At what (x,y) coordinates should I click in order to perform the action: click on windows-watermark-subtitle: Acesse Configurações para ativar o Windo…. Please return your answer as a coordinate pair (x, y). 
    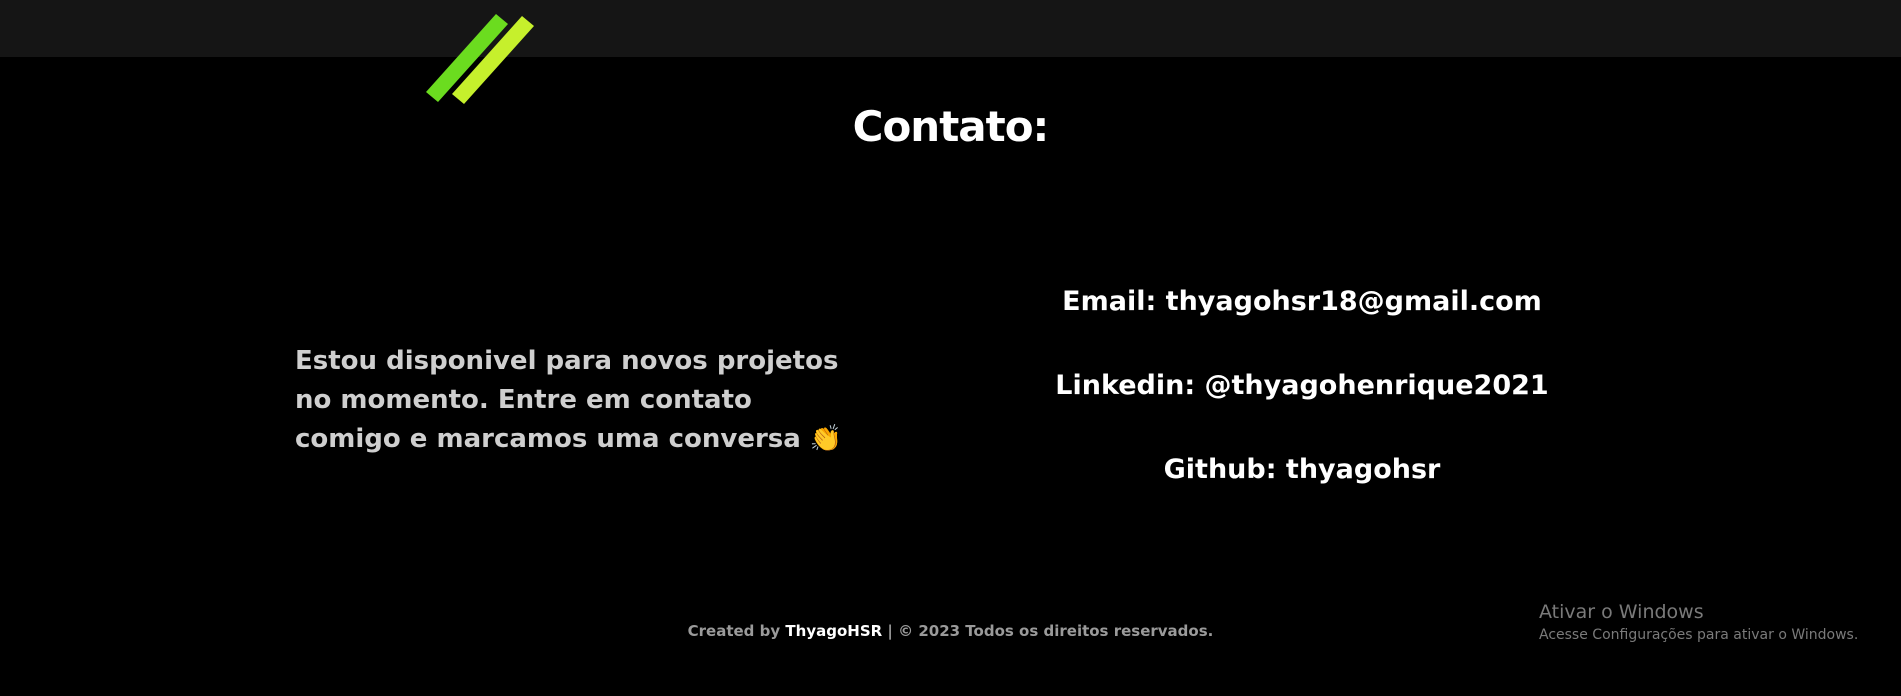
    Looking at the image, I should click on (1699, 635).